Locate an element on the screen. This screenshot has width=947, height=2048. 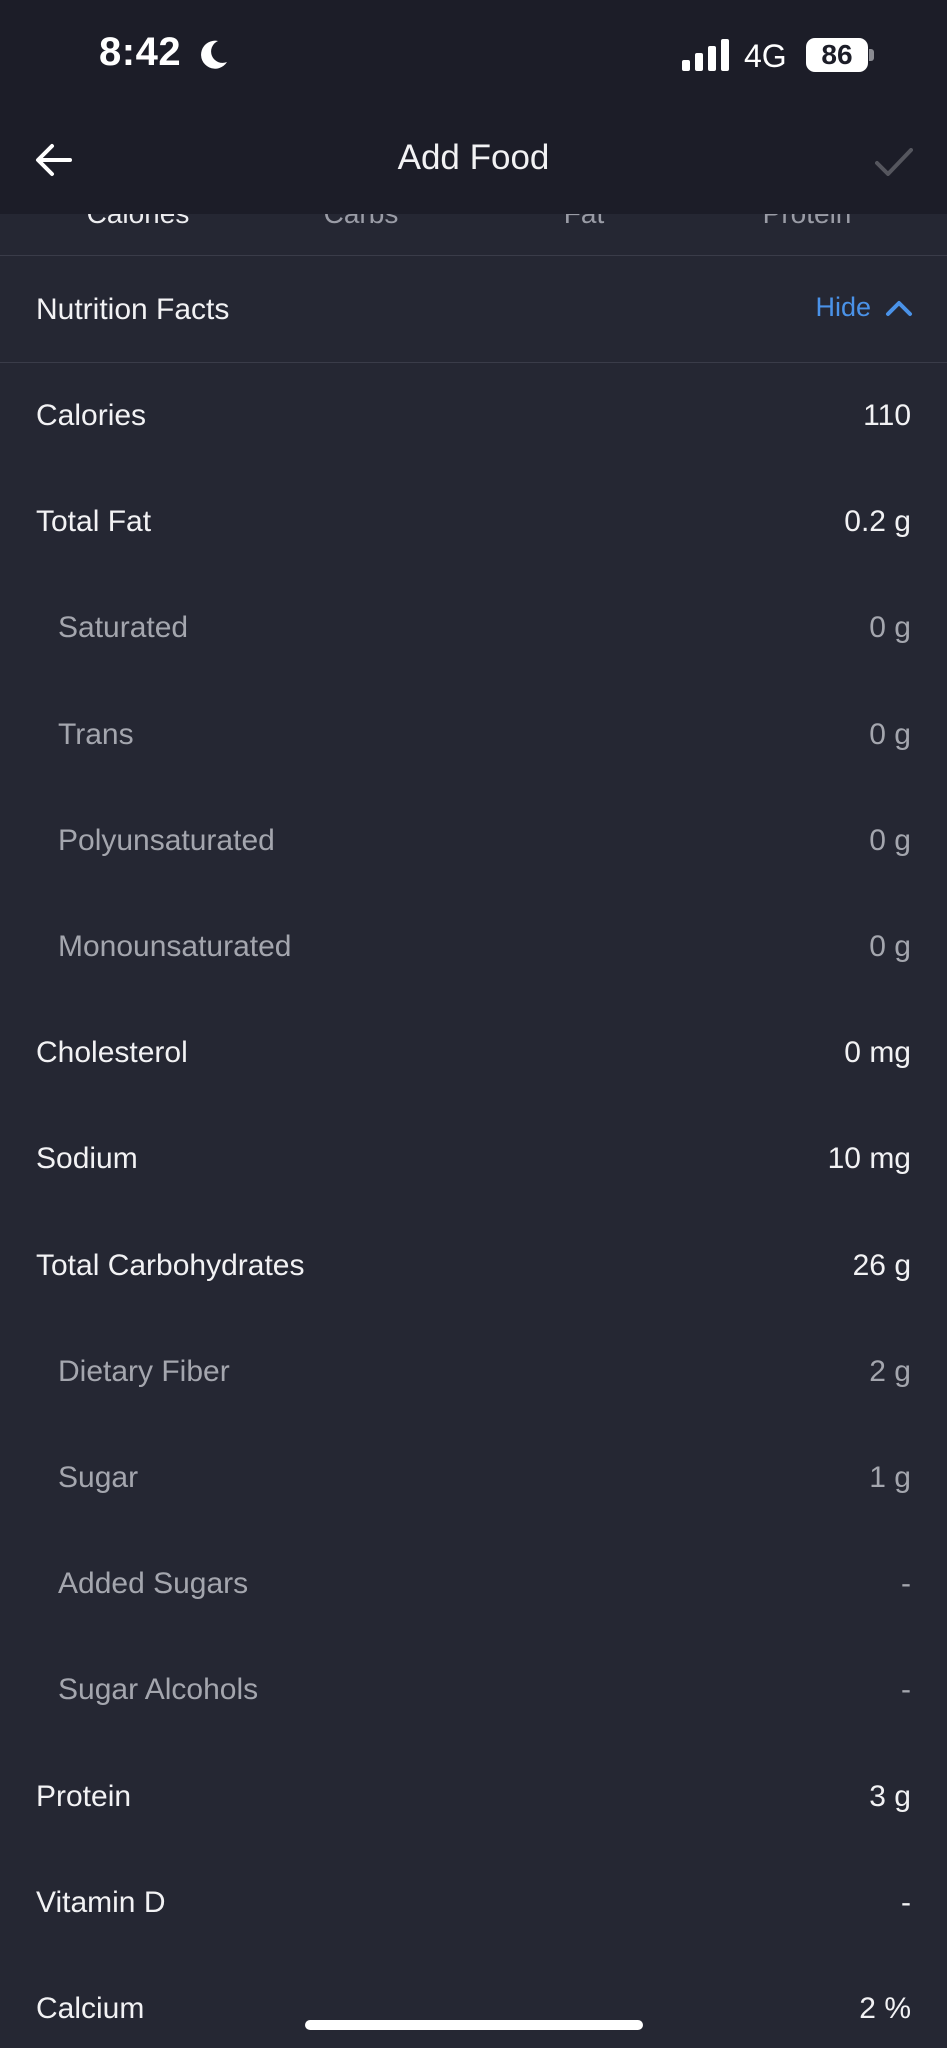
nutrient-value: 10 mg is located at coordinates (869, 1159).